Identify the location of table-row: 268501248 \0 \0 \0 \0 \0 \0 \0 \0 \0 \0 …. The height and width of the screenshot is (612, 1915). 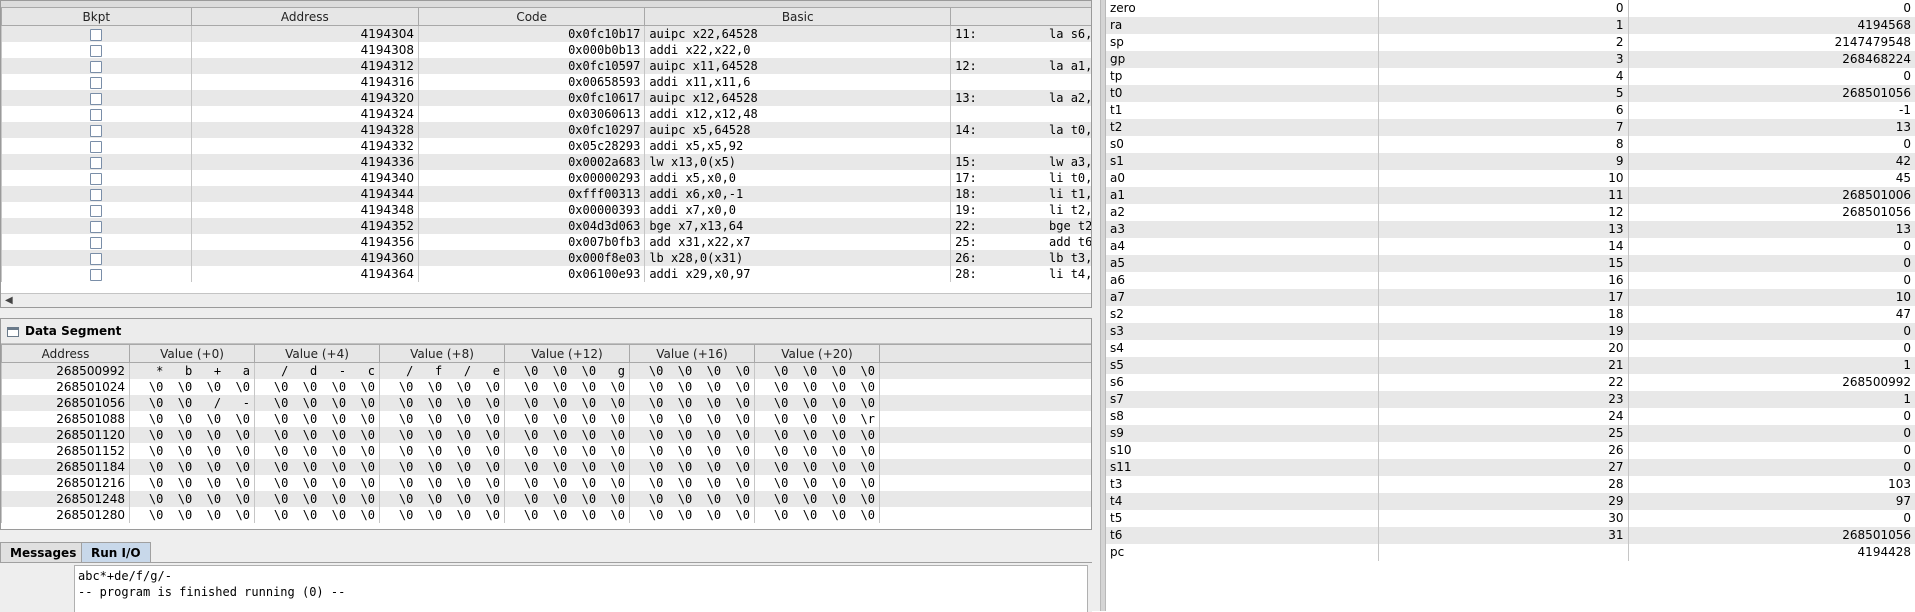
(546, 499).